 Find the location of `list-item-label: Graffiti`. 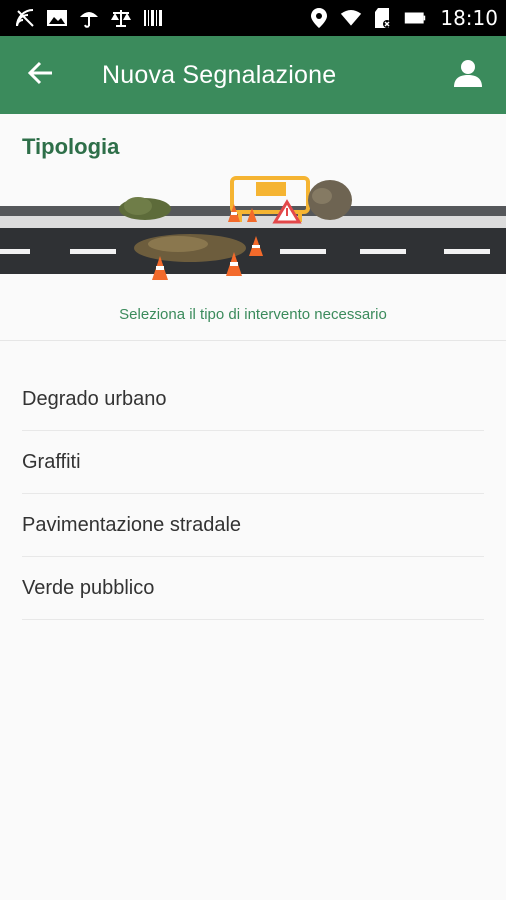

list-item-label: Graffiti is located at coordinates (51, 461).